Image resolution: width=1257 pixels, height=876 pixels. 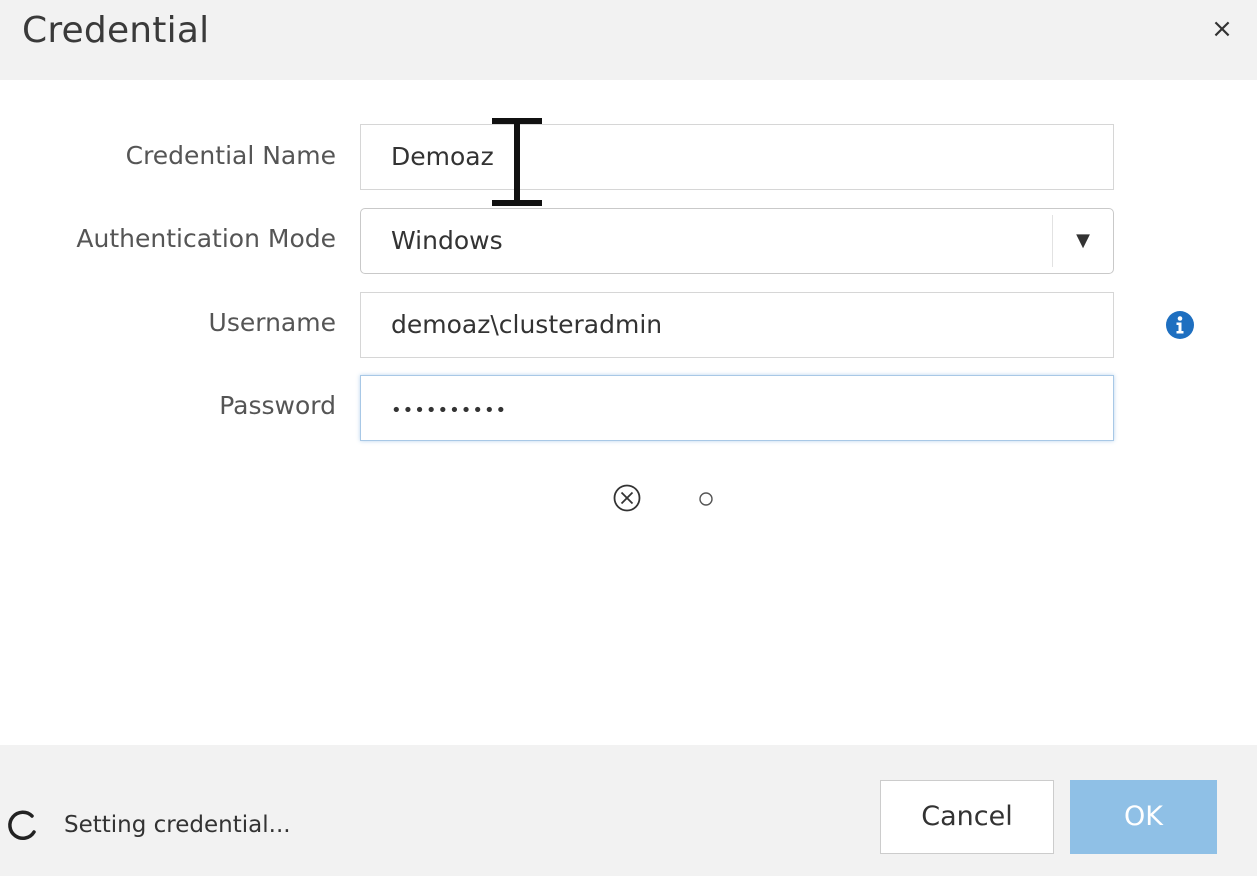 I want to click on text-cursor-icon, so click(x=517, y=162).